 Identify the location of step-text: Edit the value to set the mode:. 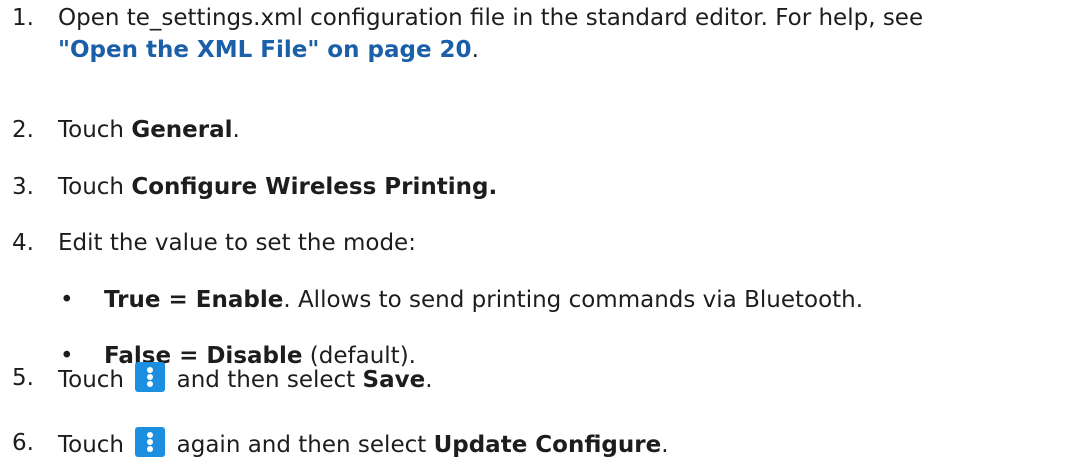
(237, 243).